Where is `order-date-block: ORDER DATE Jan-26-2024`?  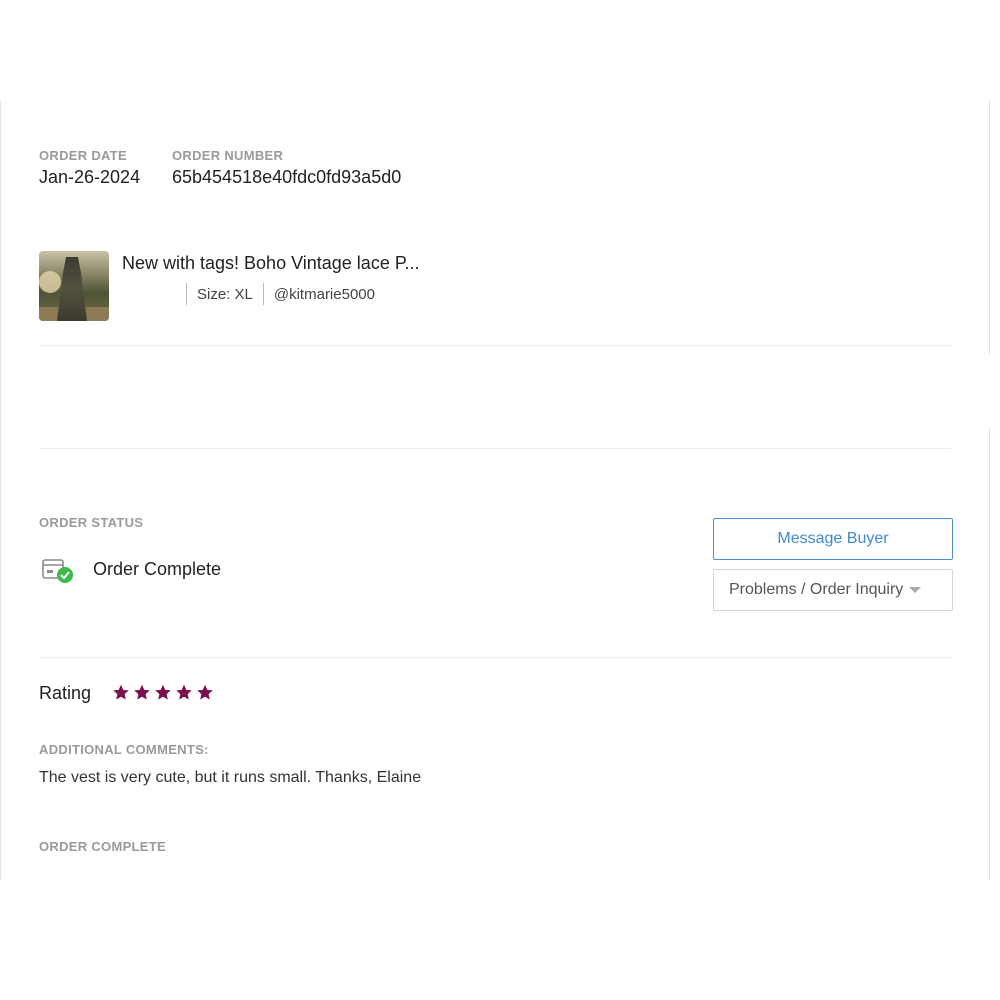 order-date-block: ORDER DATE Jan-26-2024 is located at coordinates (89, 168).